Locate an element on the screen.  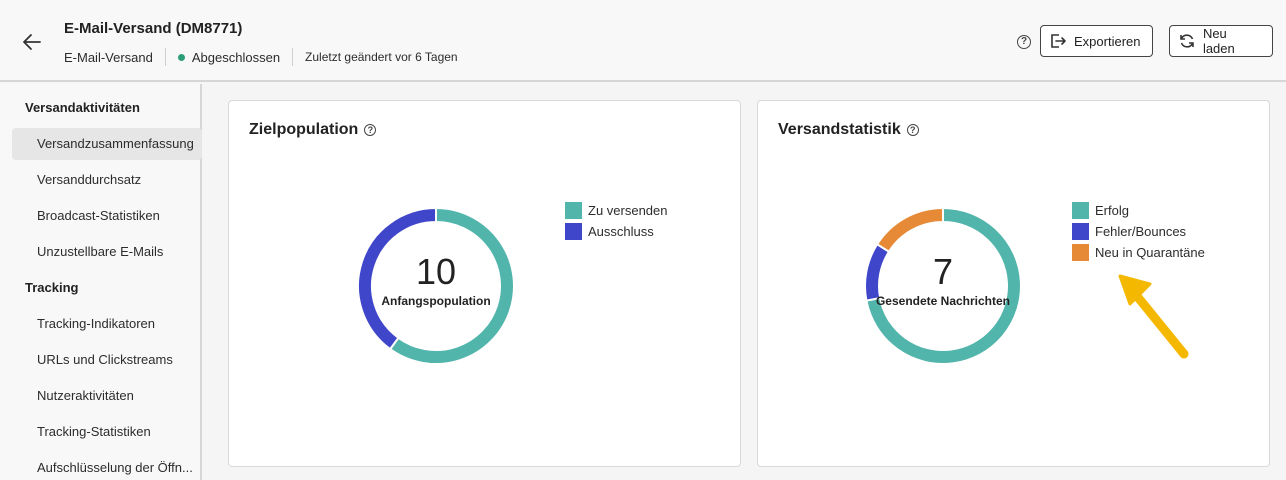
annotation-arrow-icon is located at coordinates (1153, 316).